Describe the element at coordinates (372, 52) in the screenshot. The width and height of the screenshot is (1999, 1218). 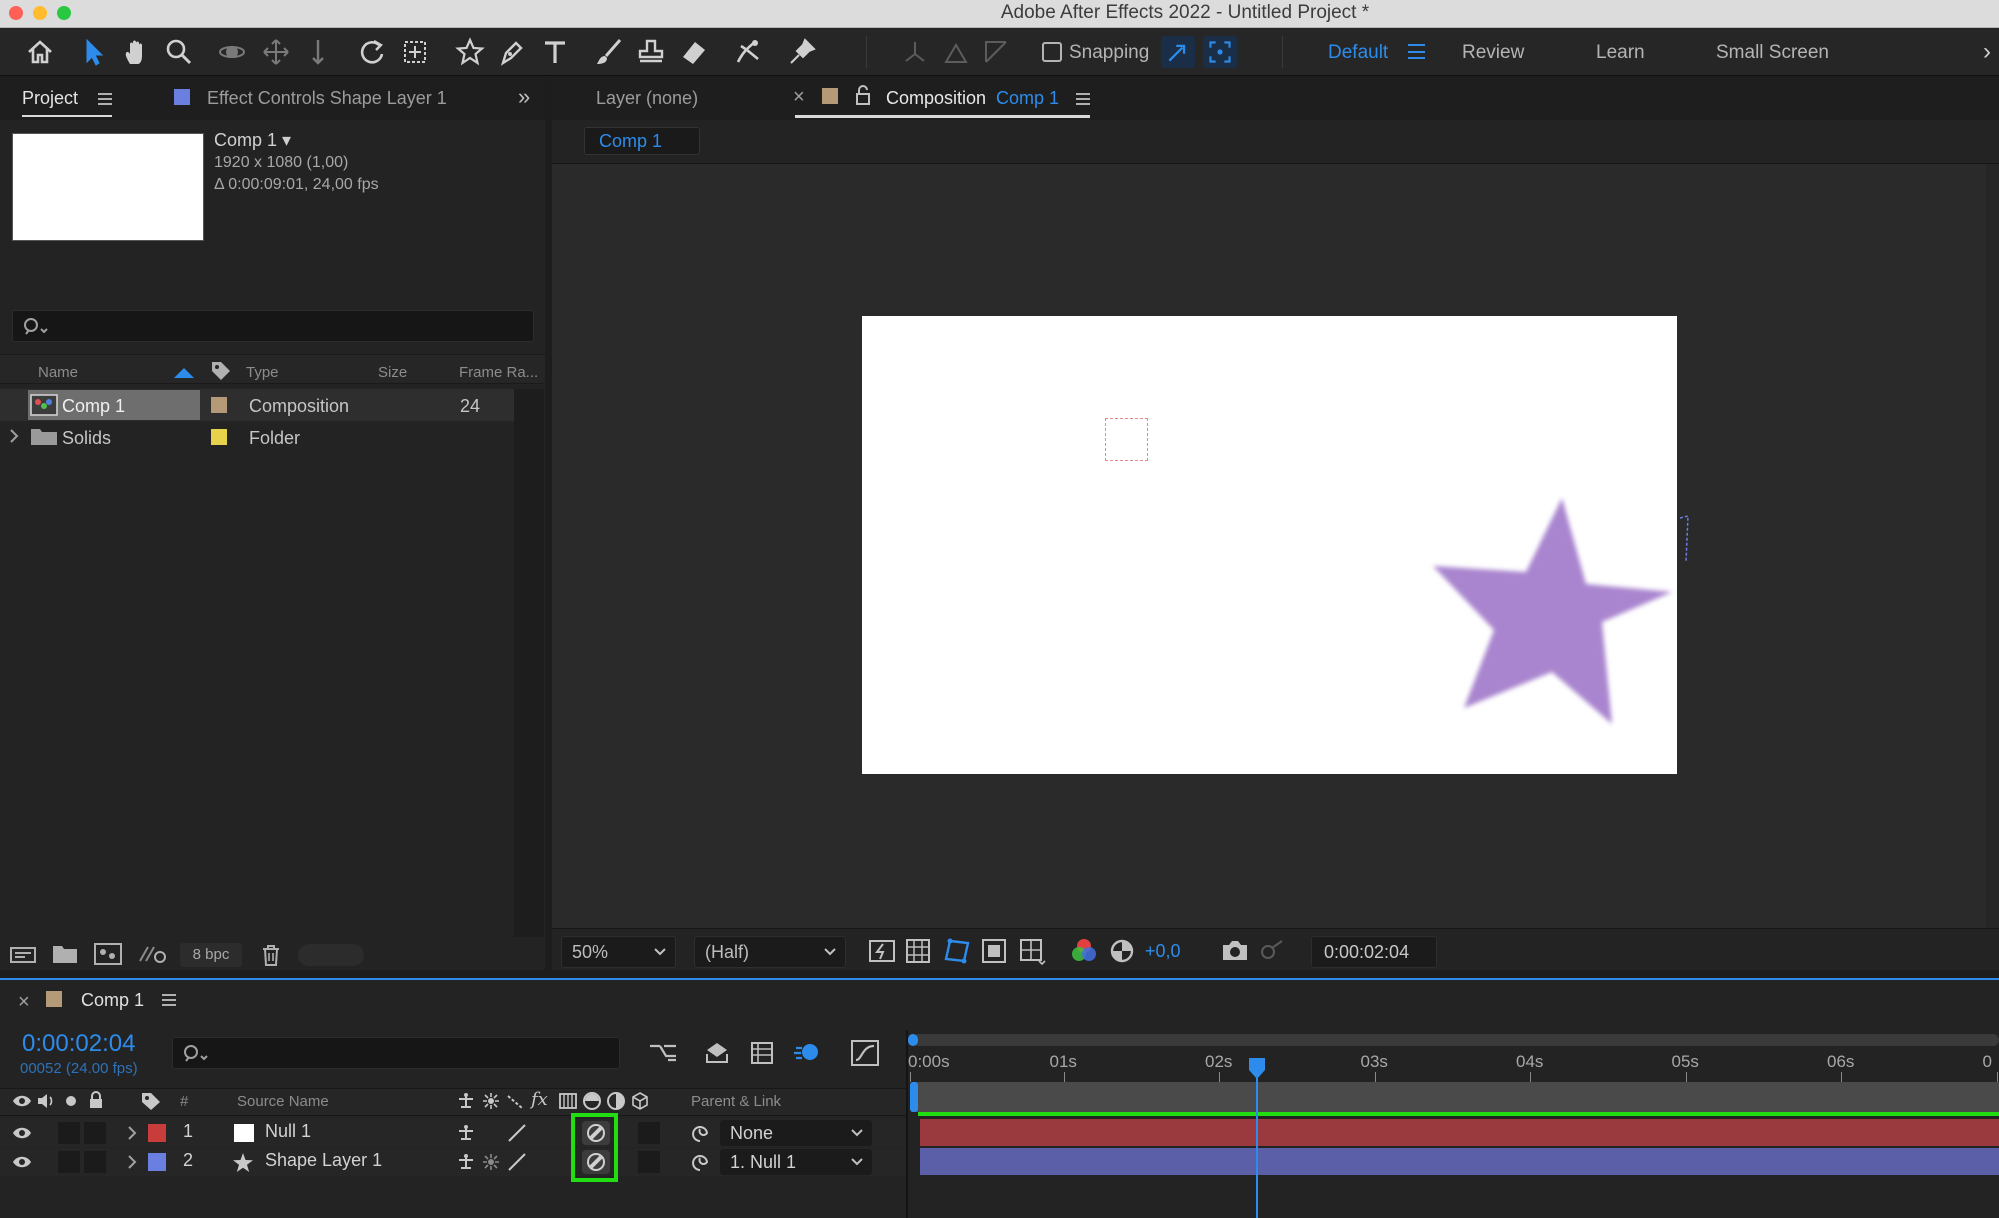
I see `rotation-tool-icon` at that location.